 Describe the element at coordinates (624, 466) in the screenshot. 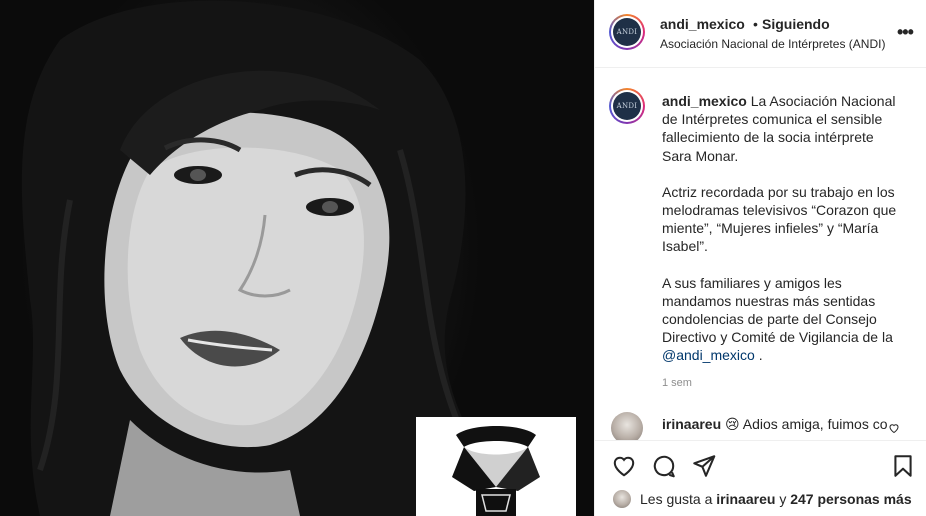

I see `heart-icon` at that location.